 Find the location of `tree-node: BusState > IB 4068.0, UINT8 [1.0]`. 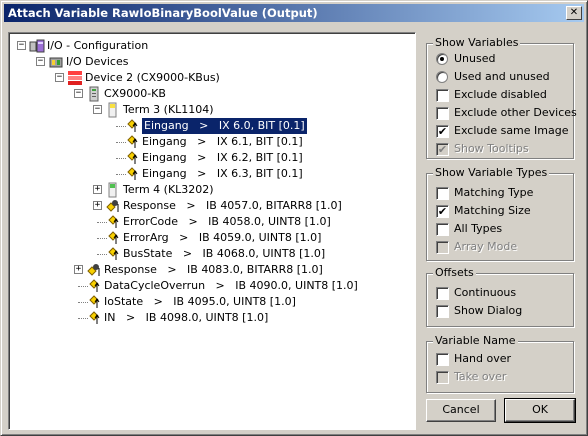

tree-node: BusState > IB 4068.0, UINT8 [1.0] is located at coordinates (209, 254).